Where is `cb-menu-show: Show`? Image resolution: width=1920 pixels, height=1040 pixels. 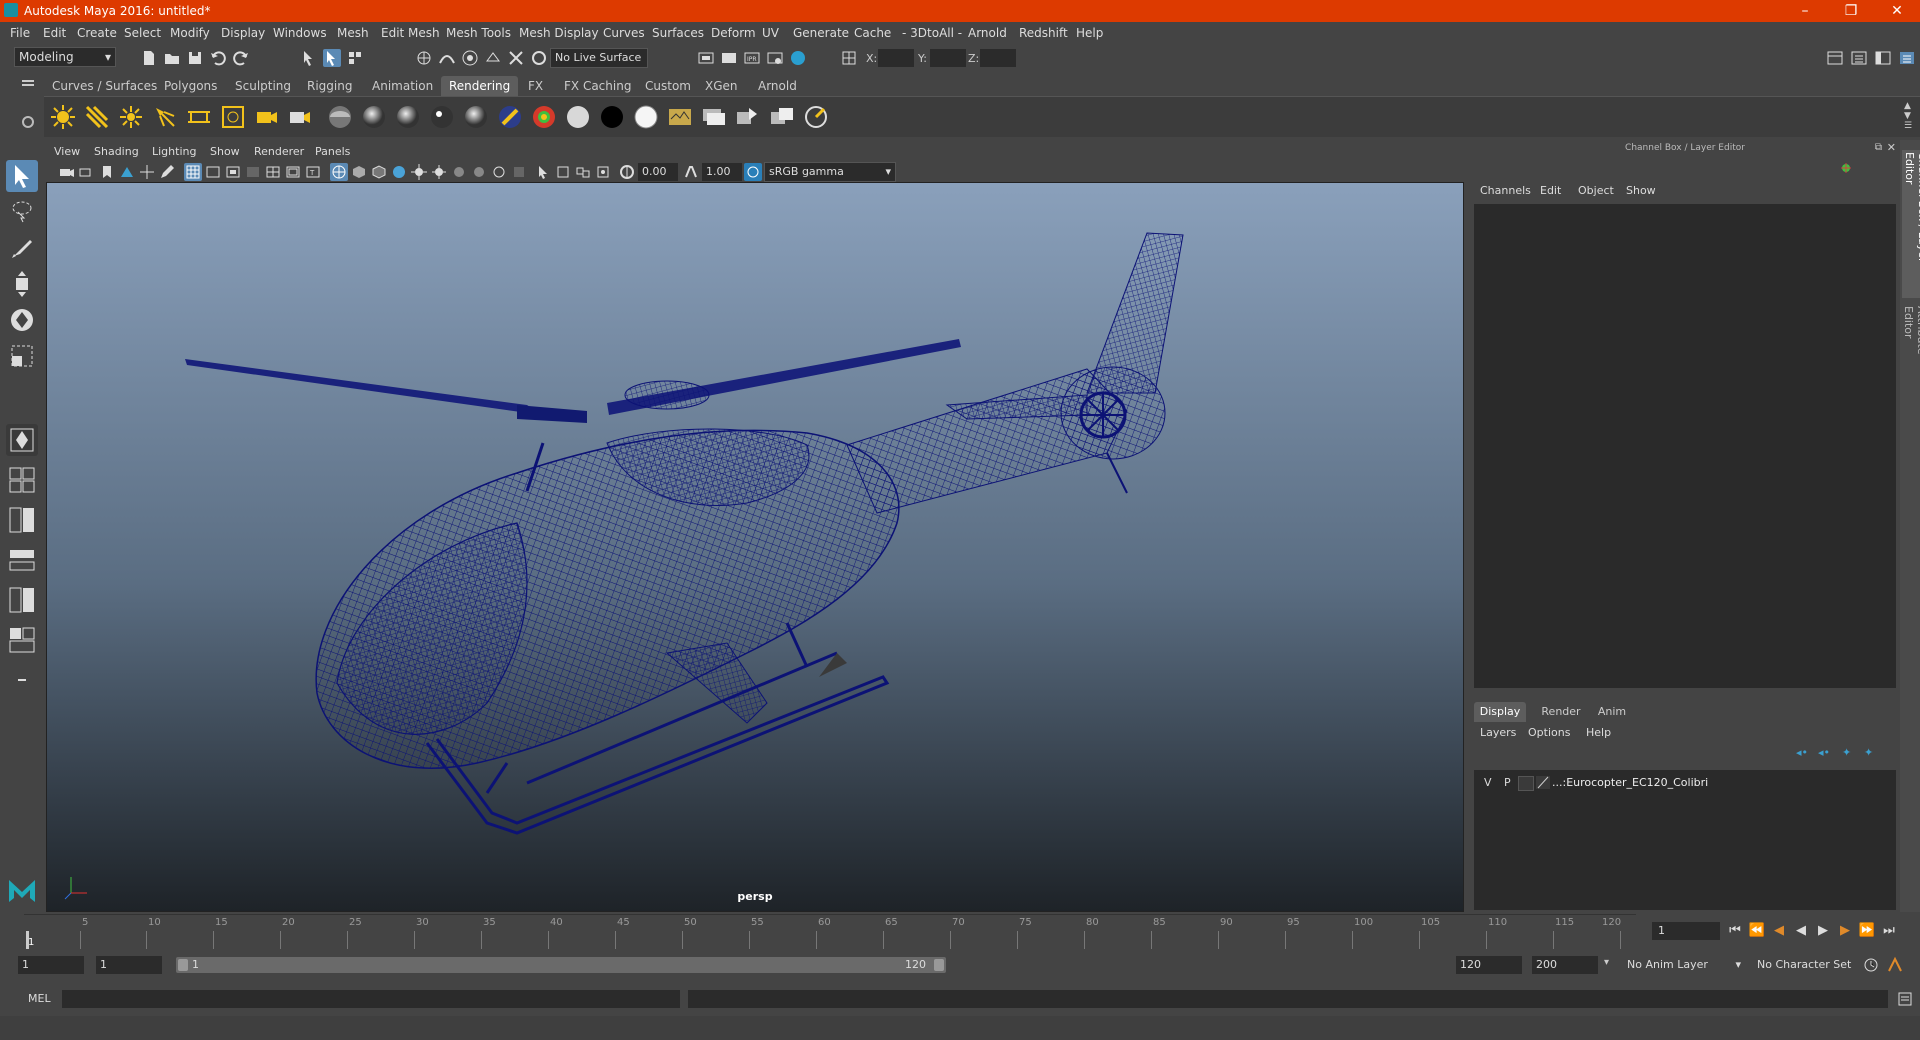 cb-menu-show: Show is located at coordinates (1641, 190).